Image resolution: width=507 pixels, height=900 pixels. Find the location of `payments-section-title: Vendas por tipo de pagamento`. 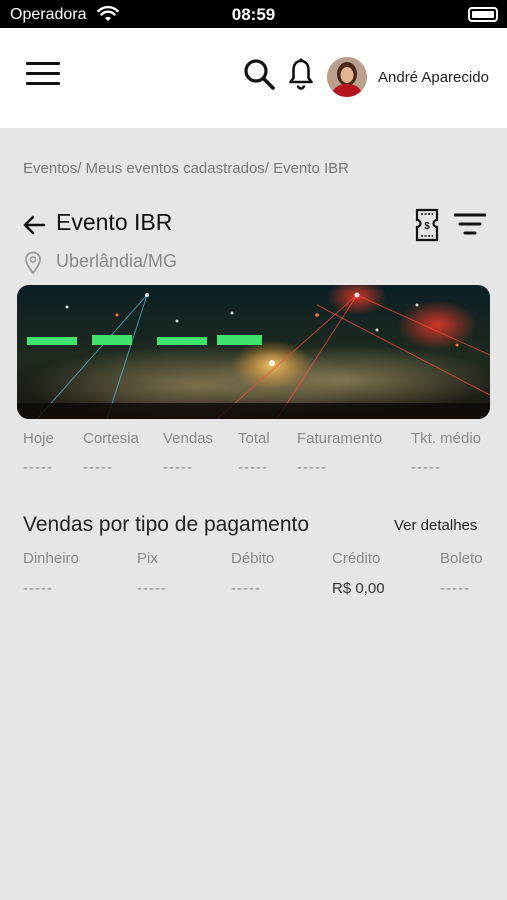

payments-section-title: Vendas por tipo de pagamento is located at coordinates (166, 524).